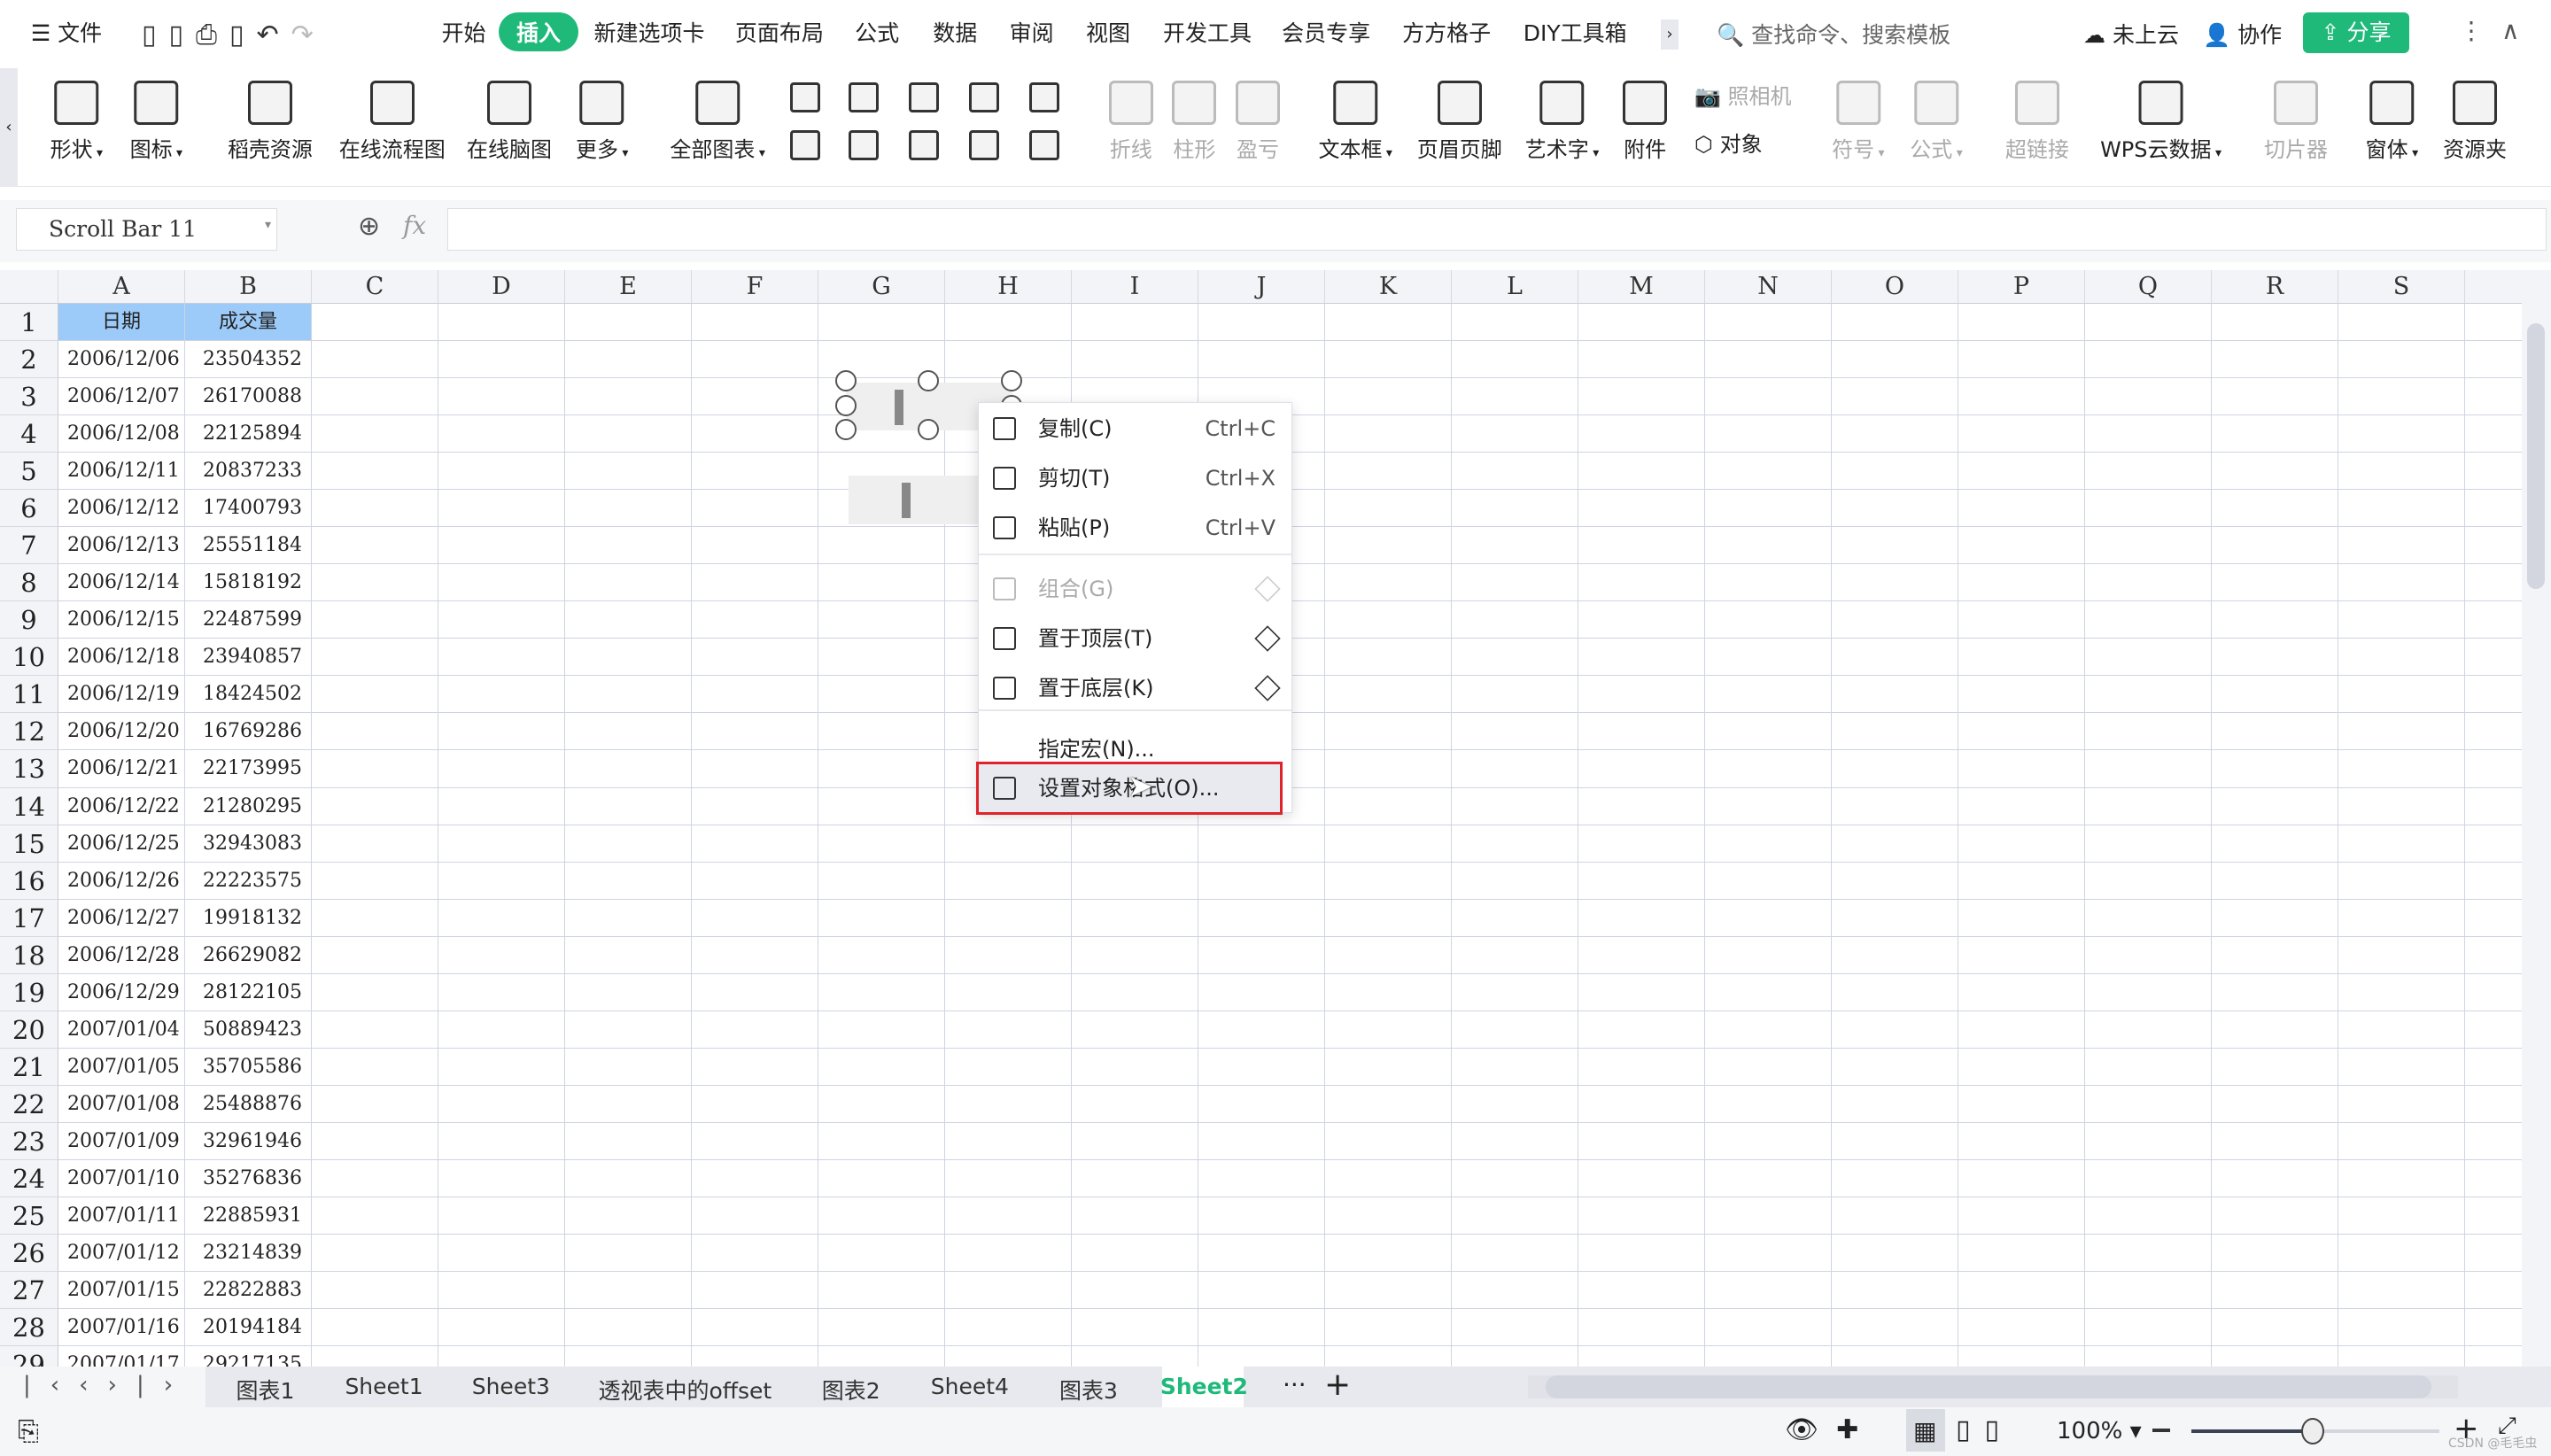 Image resolution: width=2551 pixels, height=1456 pixels. What do you see at coordinates (464, 32) in the screenshot?
I see `tab-0: 开始` at bounding box center [464, 32].